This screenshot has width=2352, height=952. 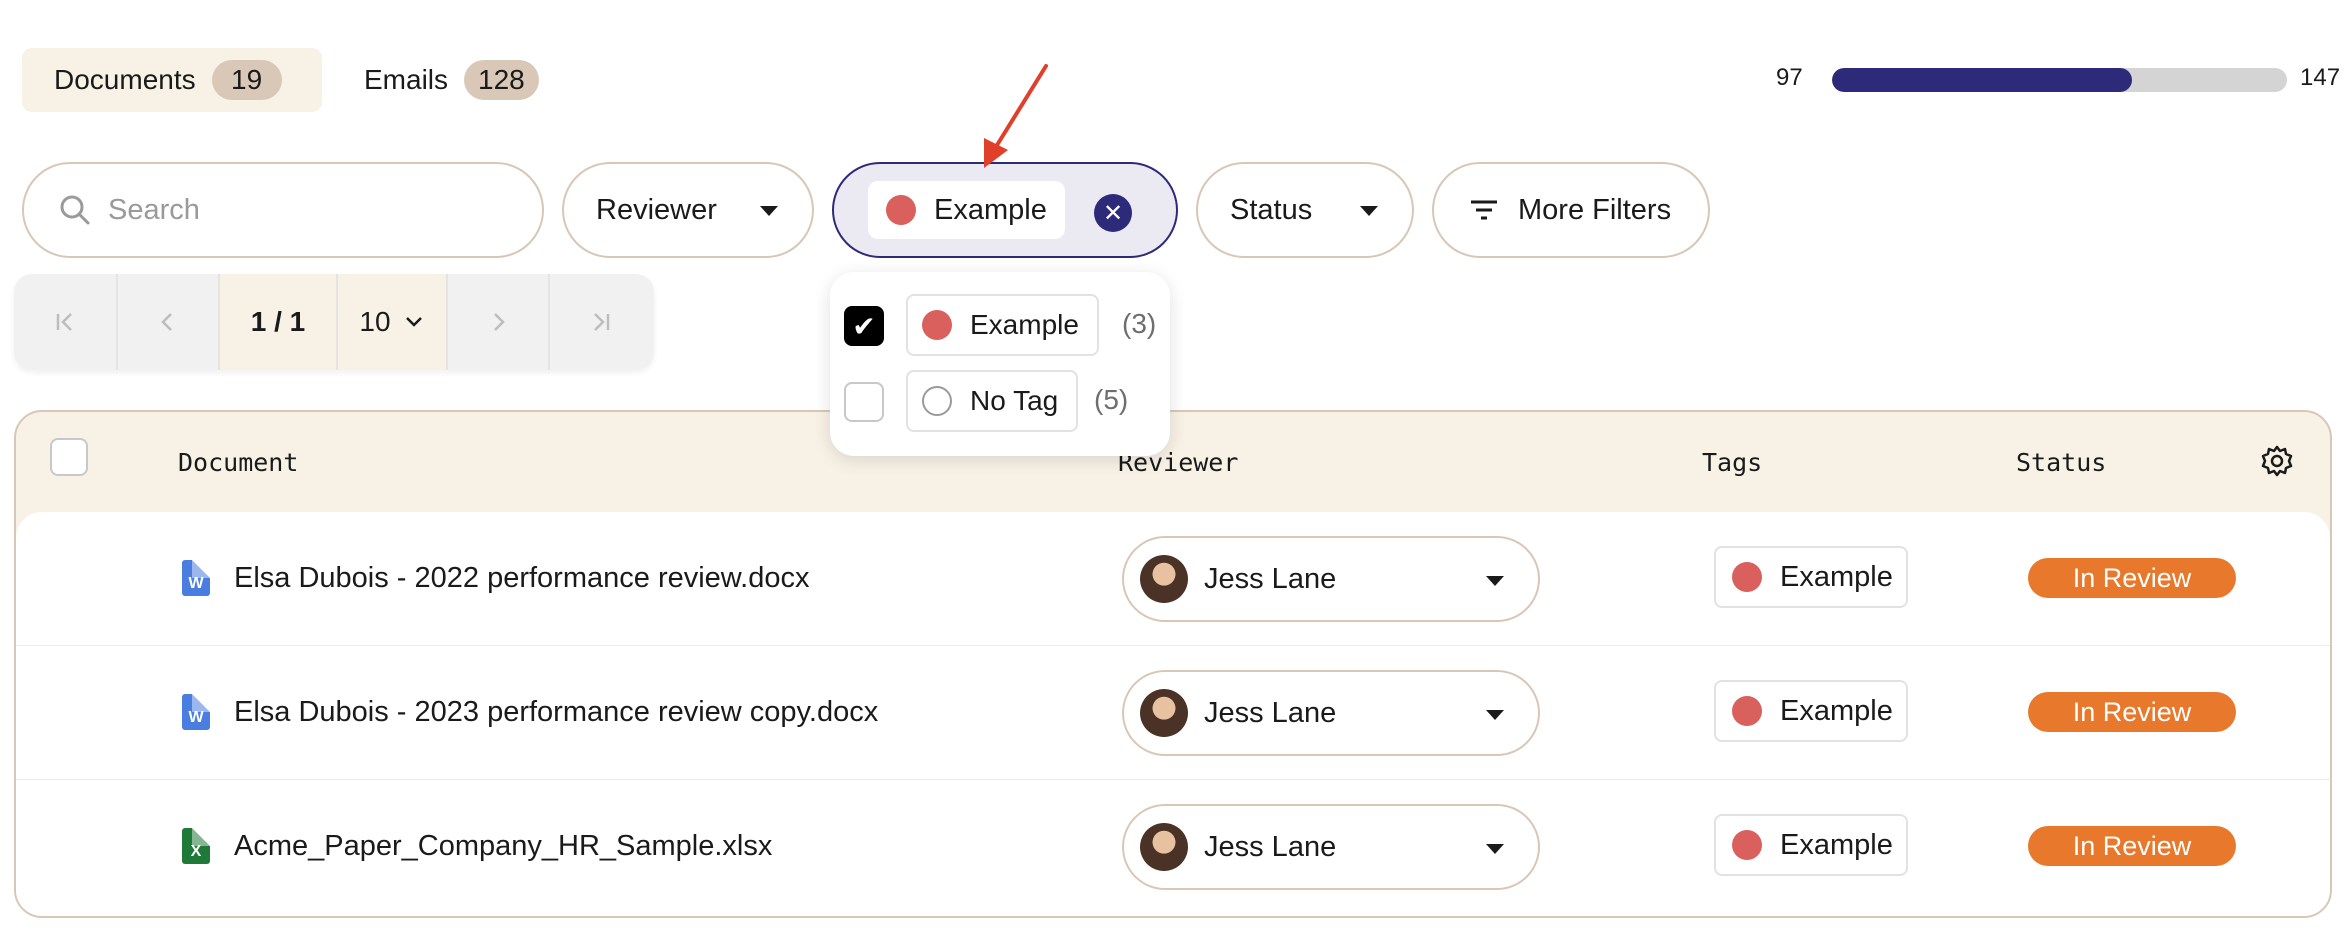 What do you see at coordinates (283, 210) in the screenshot?
I see `search-input: Search` at bounding box center [283, 210].